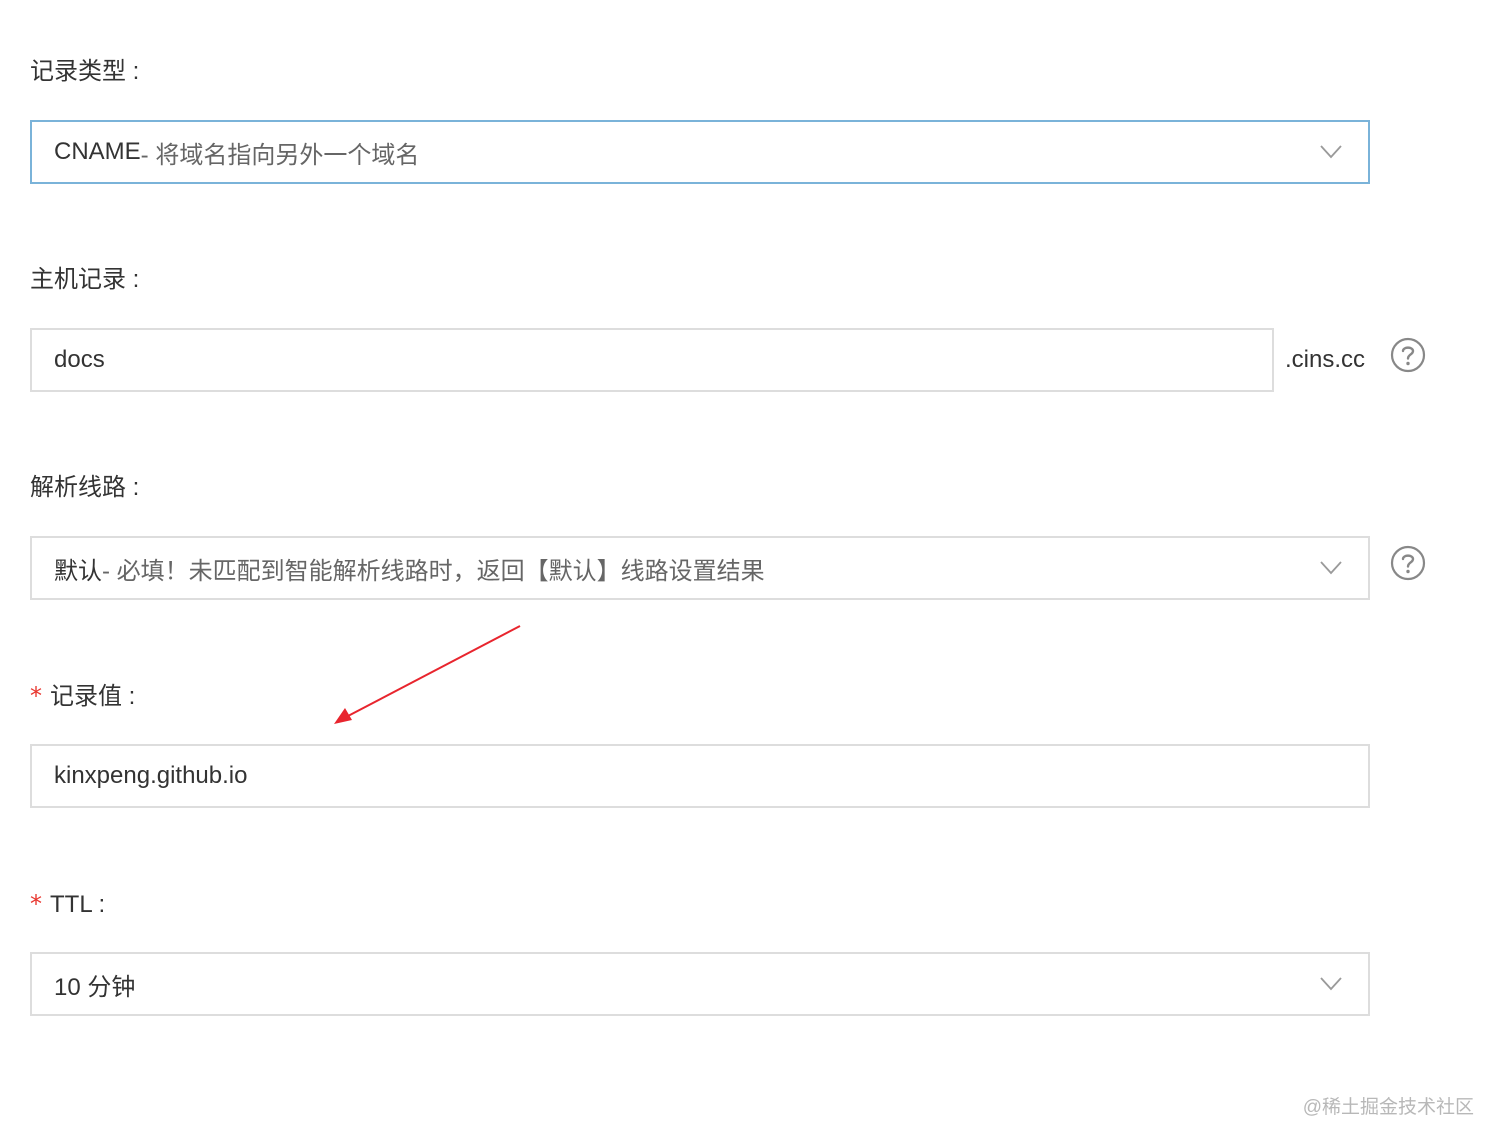 The height and width of the screenshot is (1144, 1502). I want to click on record-value-input: kinxpeng.github.io, so click(700, 776).